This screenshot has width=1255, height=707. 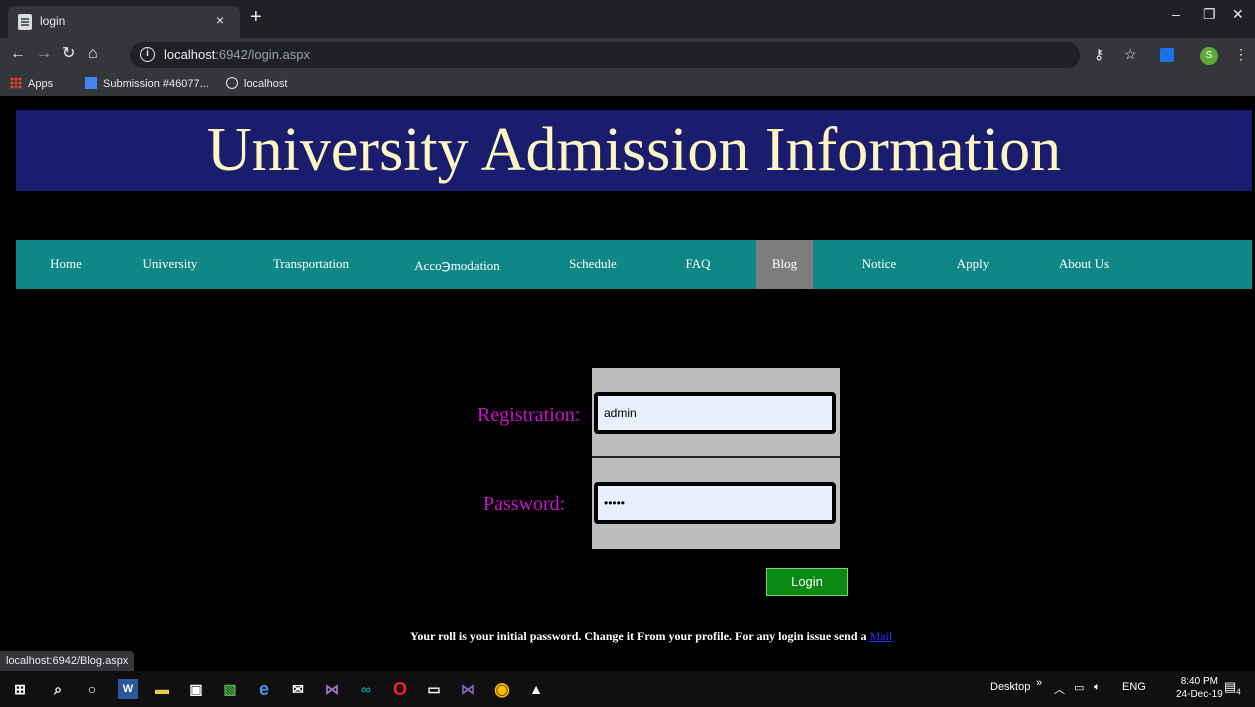 What do you see at coordinates (524, 504) in the screenshot?
I see `password-label: Password:` at bounding box center [524, 504].